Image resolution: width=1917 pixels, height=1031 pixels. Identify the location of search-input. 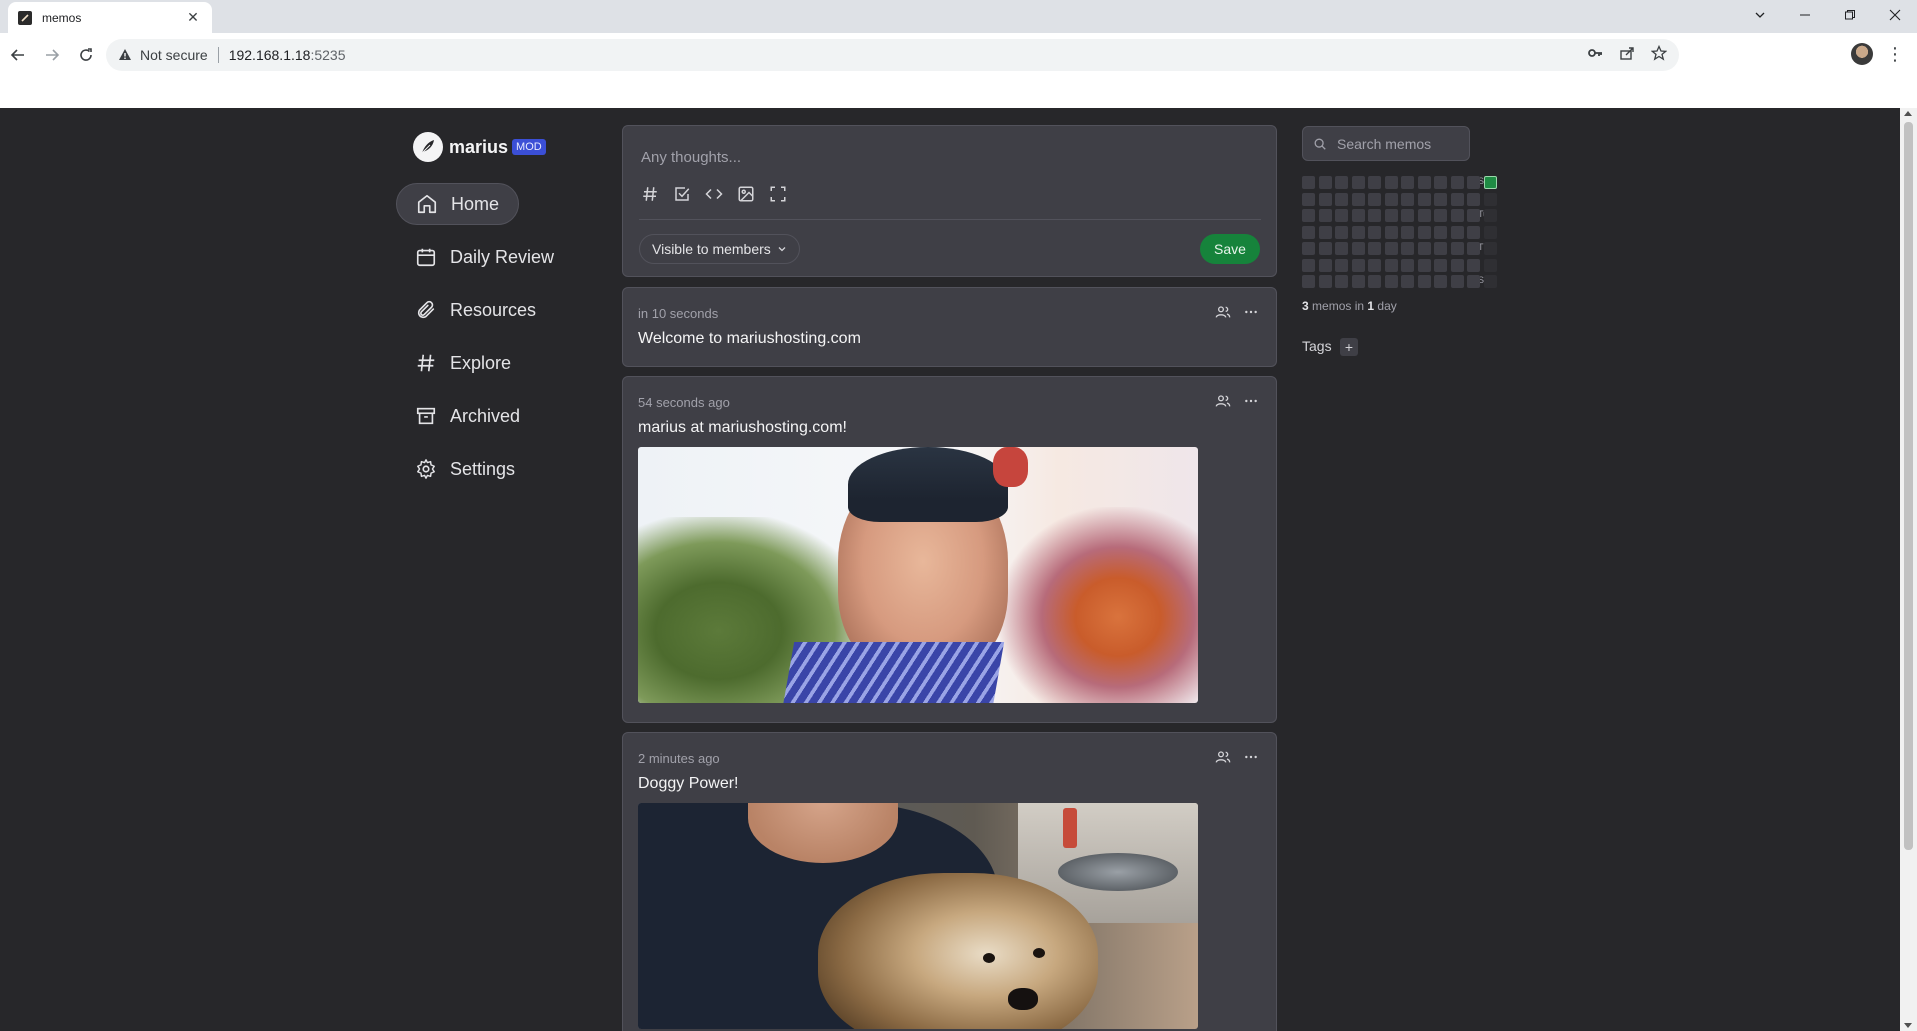
(1402, 143).